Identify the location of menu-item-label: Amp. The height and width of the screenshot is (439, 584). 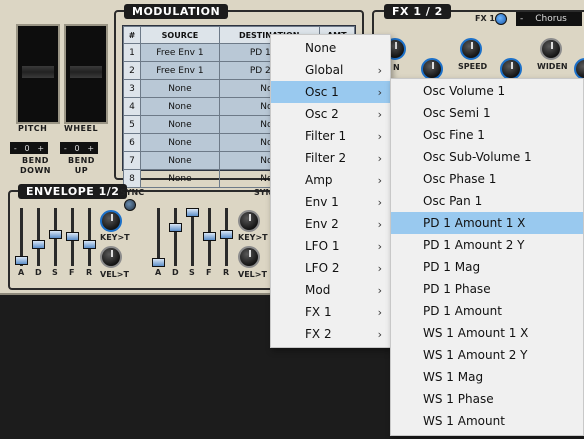
(319, 180).